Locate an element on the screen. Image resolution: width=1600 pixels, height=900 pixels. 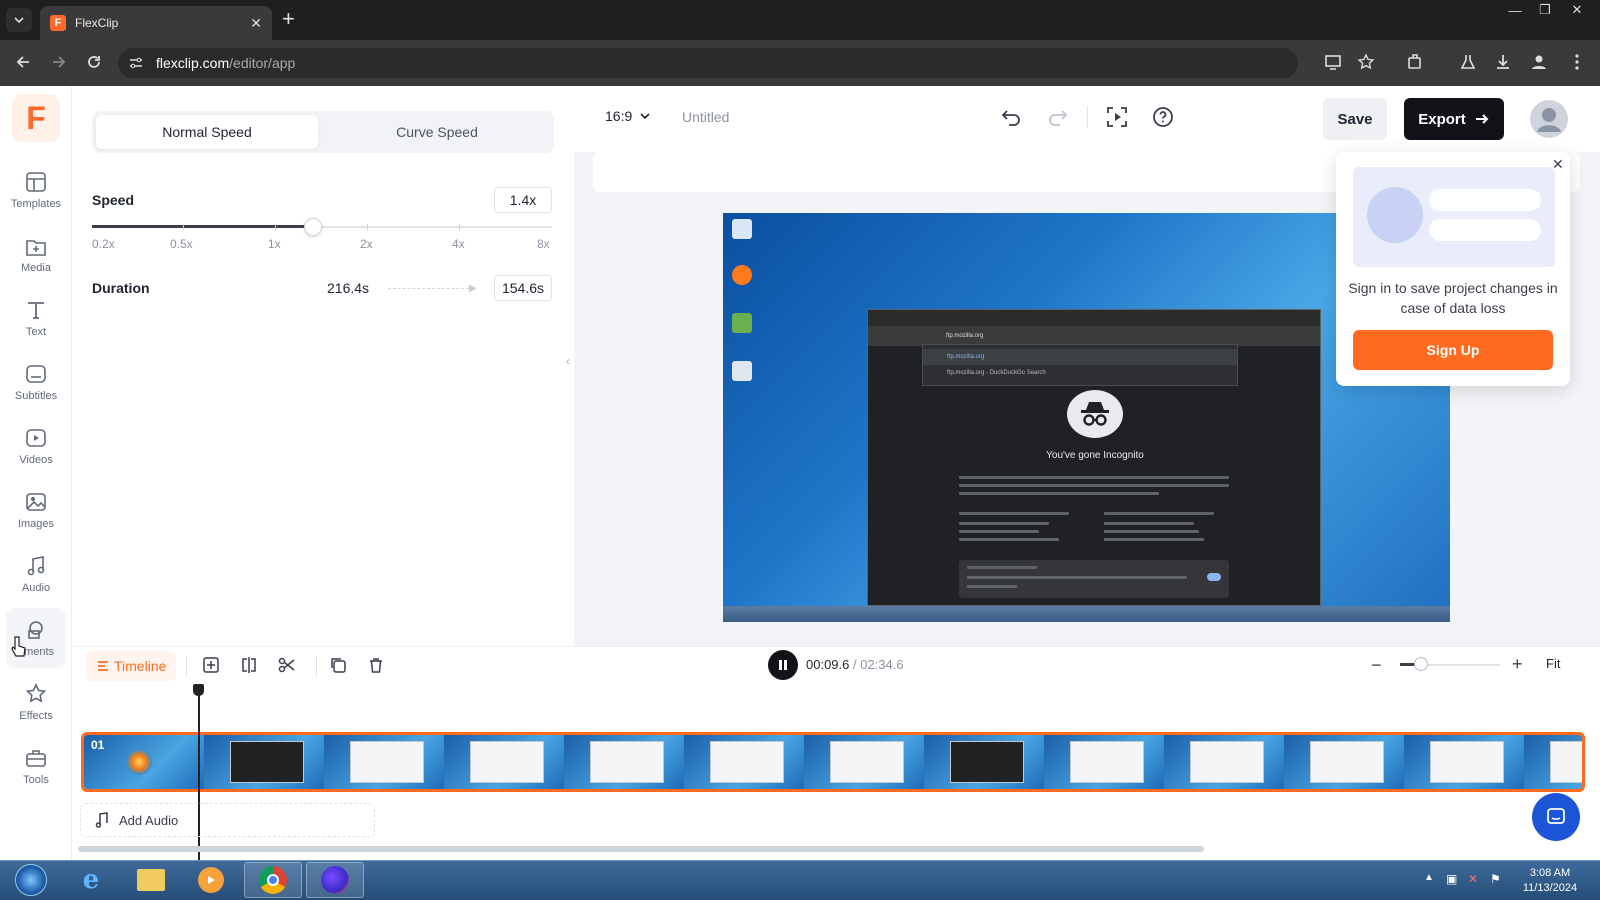
taskbar-media-player is located at coordinates (211, 880).